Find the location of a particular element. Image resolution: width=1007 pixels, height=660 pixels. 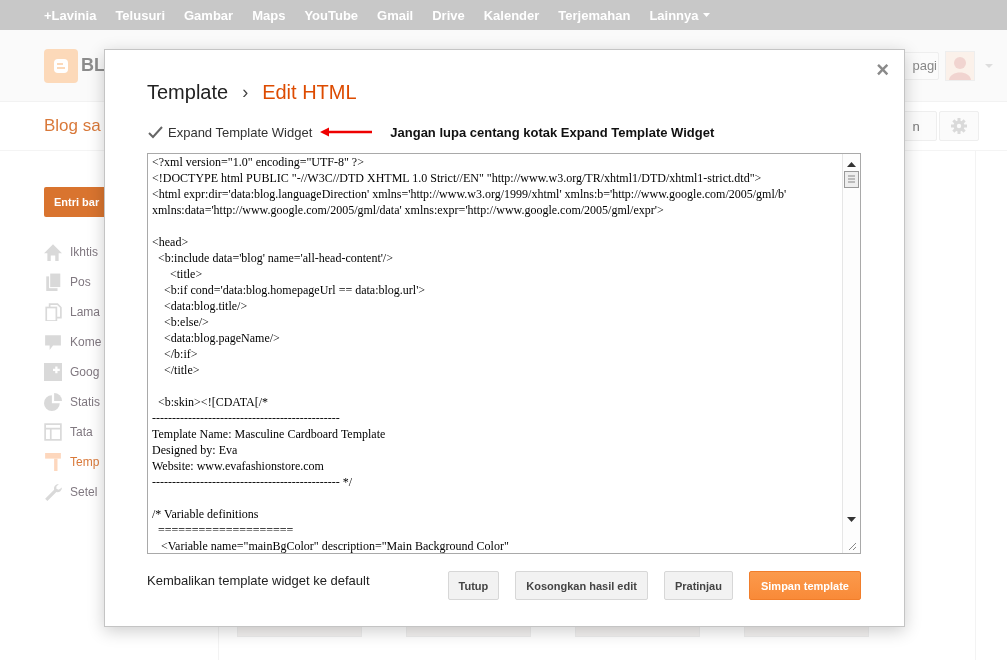

code-line: ==================== is located at coordinates (226, 530).